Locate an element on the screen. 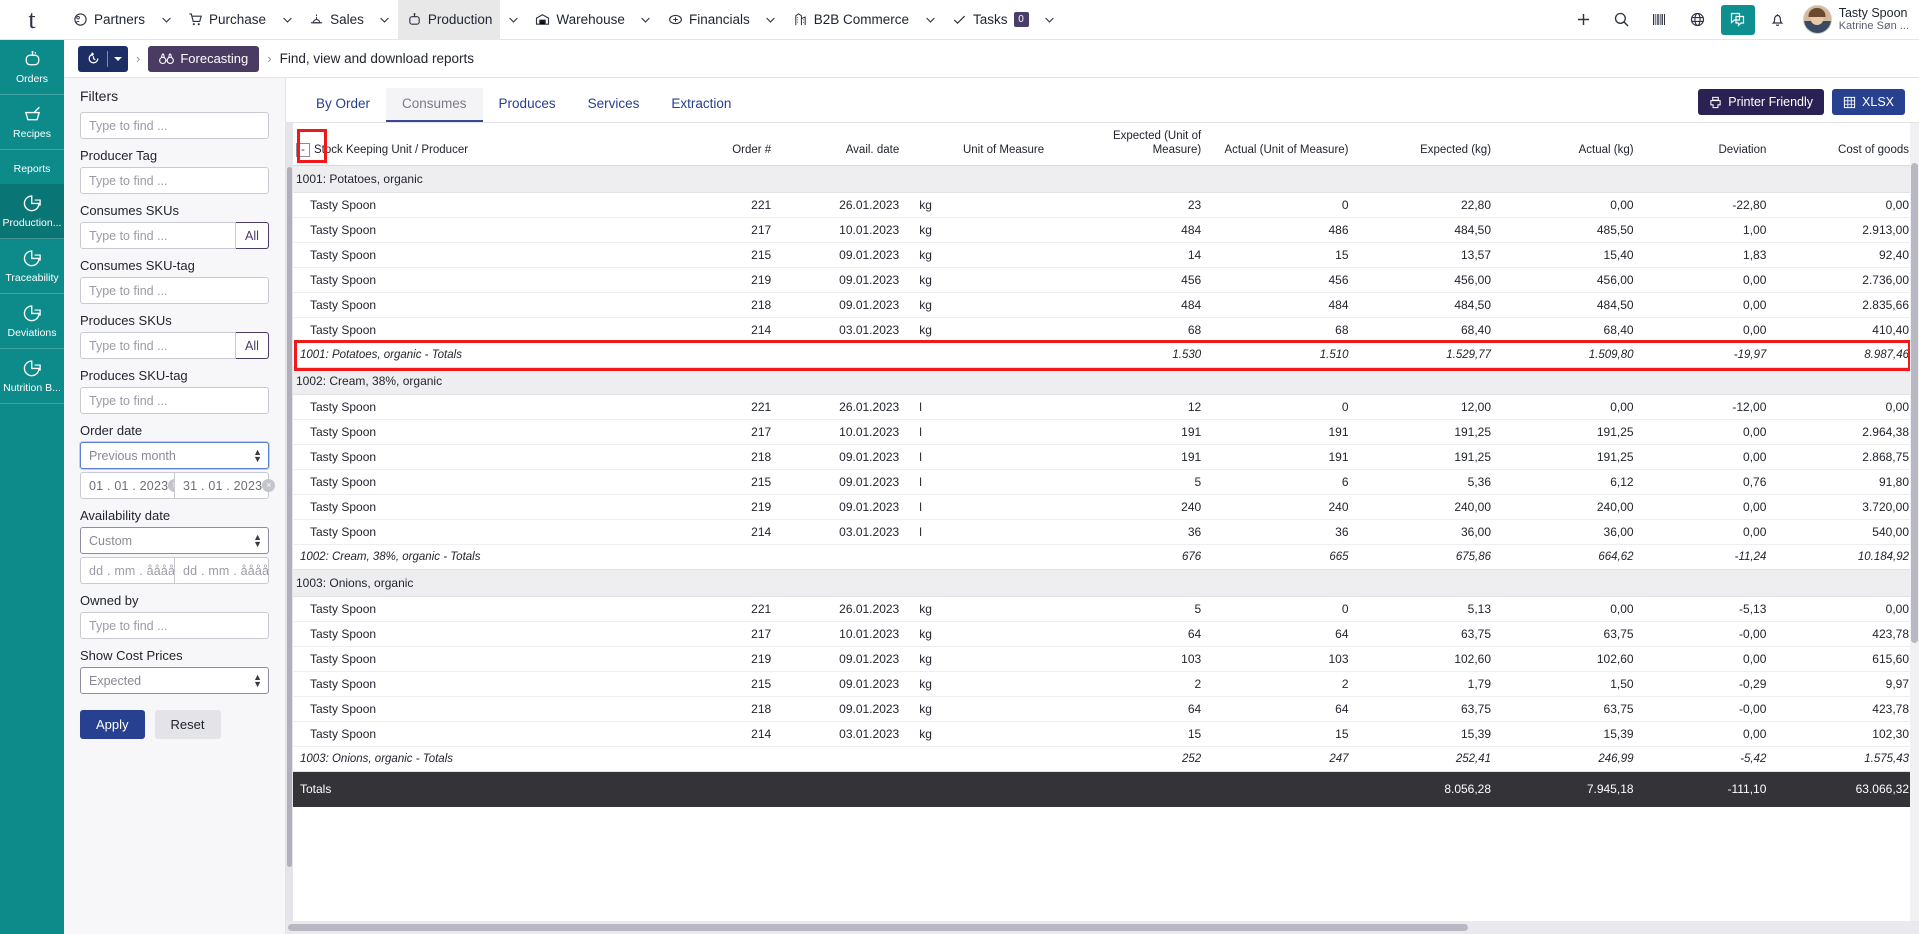 Image resolution: width=1919 pixels, height=934 pixels. menu-warehouse: Warehouse is located at coordinates (579, 20).